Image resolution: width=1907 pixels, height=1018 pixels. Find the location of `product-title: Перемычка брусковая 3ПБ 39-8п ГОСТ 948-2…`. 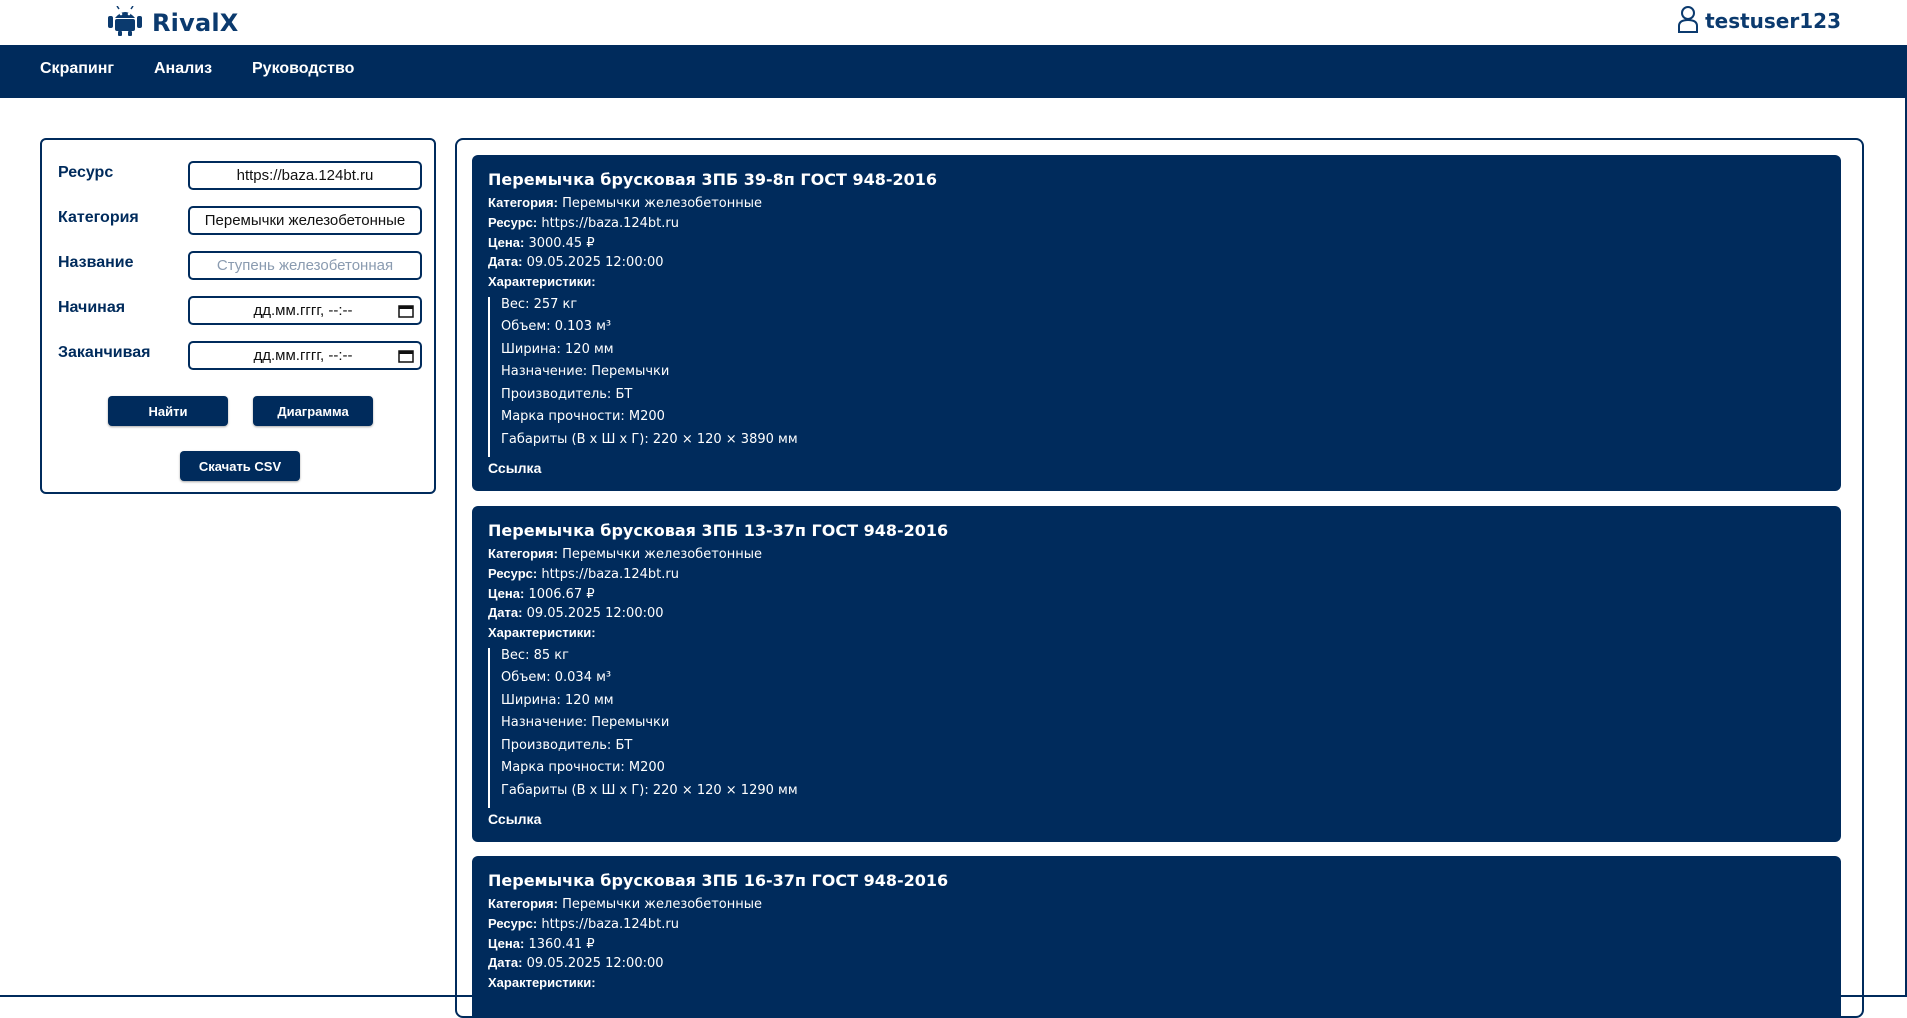

product-title: Перемычка брусковая 3ПБ 39-8п ГОСТ 948-2… is located at coordinates (713, 179).